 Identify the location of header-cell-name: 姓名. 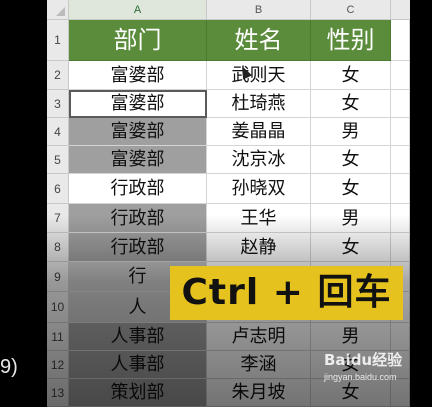
(259, 40).